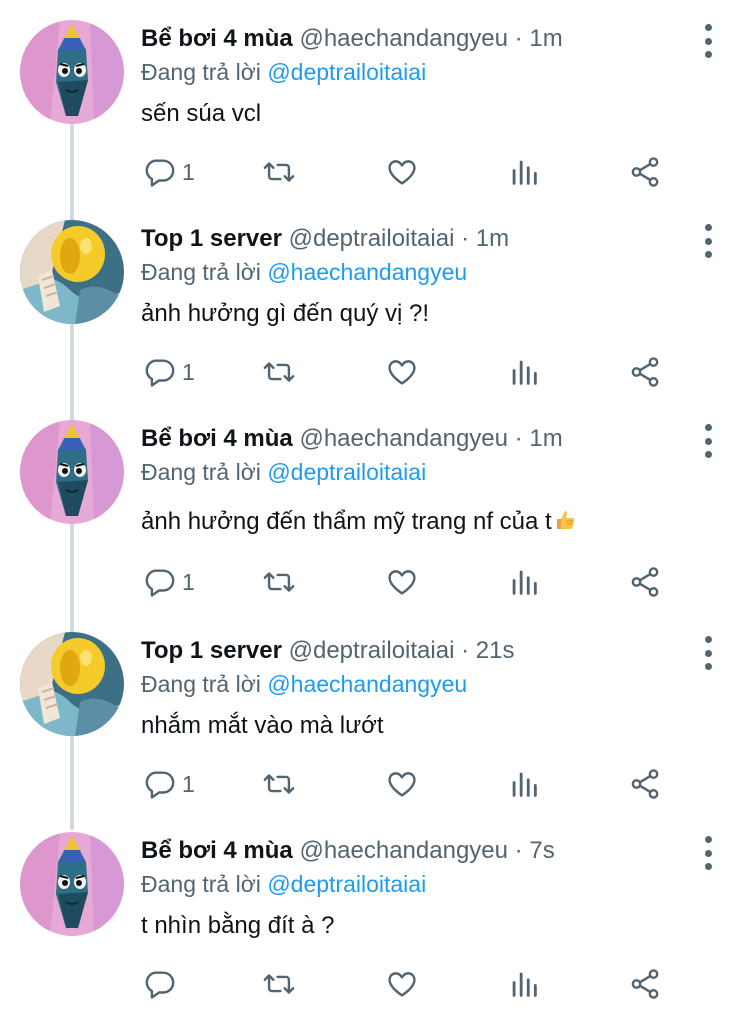 The height and width of the screenshot is (1012, 750). What do you see at coordinates (495, 650) in the screenshot?
I see `timestamp: 21s` at bounding box center [495, 650].